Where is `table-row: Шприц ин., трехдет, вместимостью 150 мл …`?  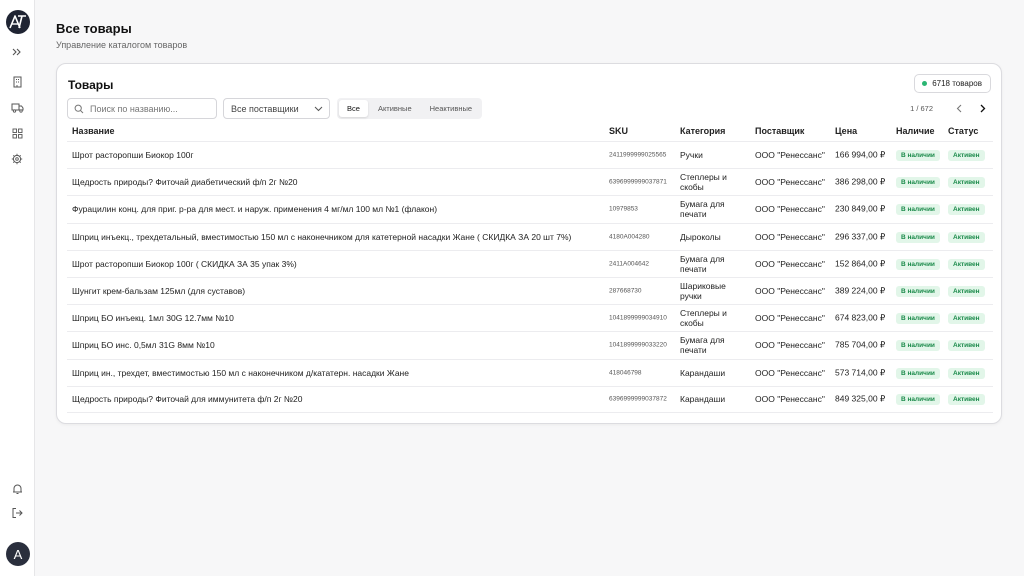 table-row: Шприц ин., трехдет, вместимостью 150 мл … is located at coordinates (530, 372).